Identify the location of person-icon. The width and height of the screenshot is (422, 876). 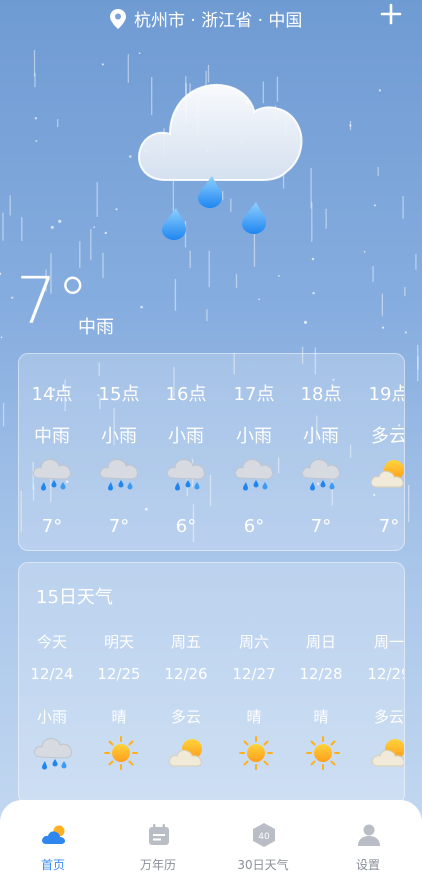
(369, 835).